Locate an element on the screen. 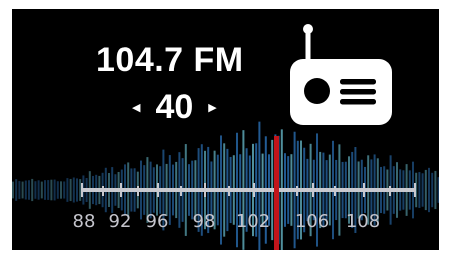 This screenshot has width=454, height=255. frequency-display: 104.7 FM is located at coordinates (170, 60).